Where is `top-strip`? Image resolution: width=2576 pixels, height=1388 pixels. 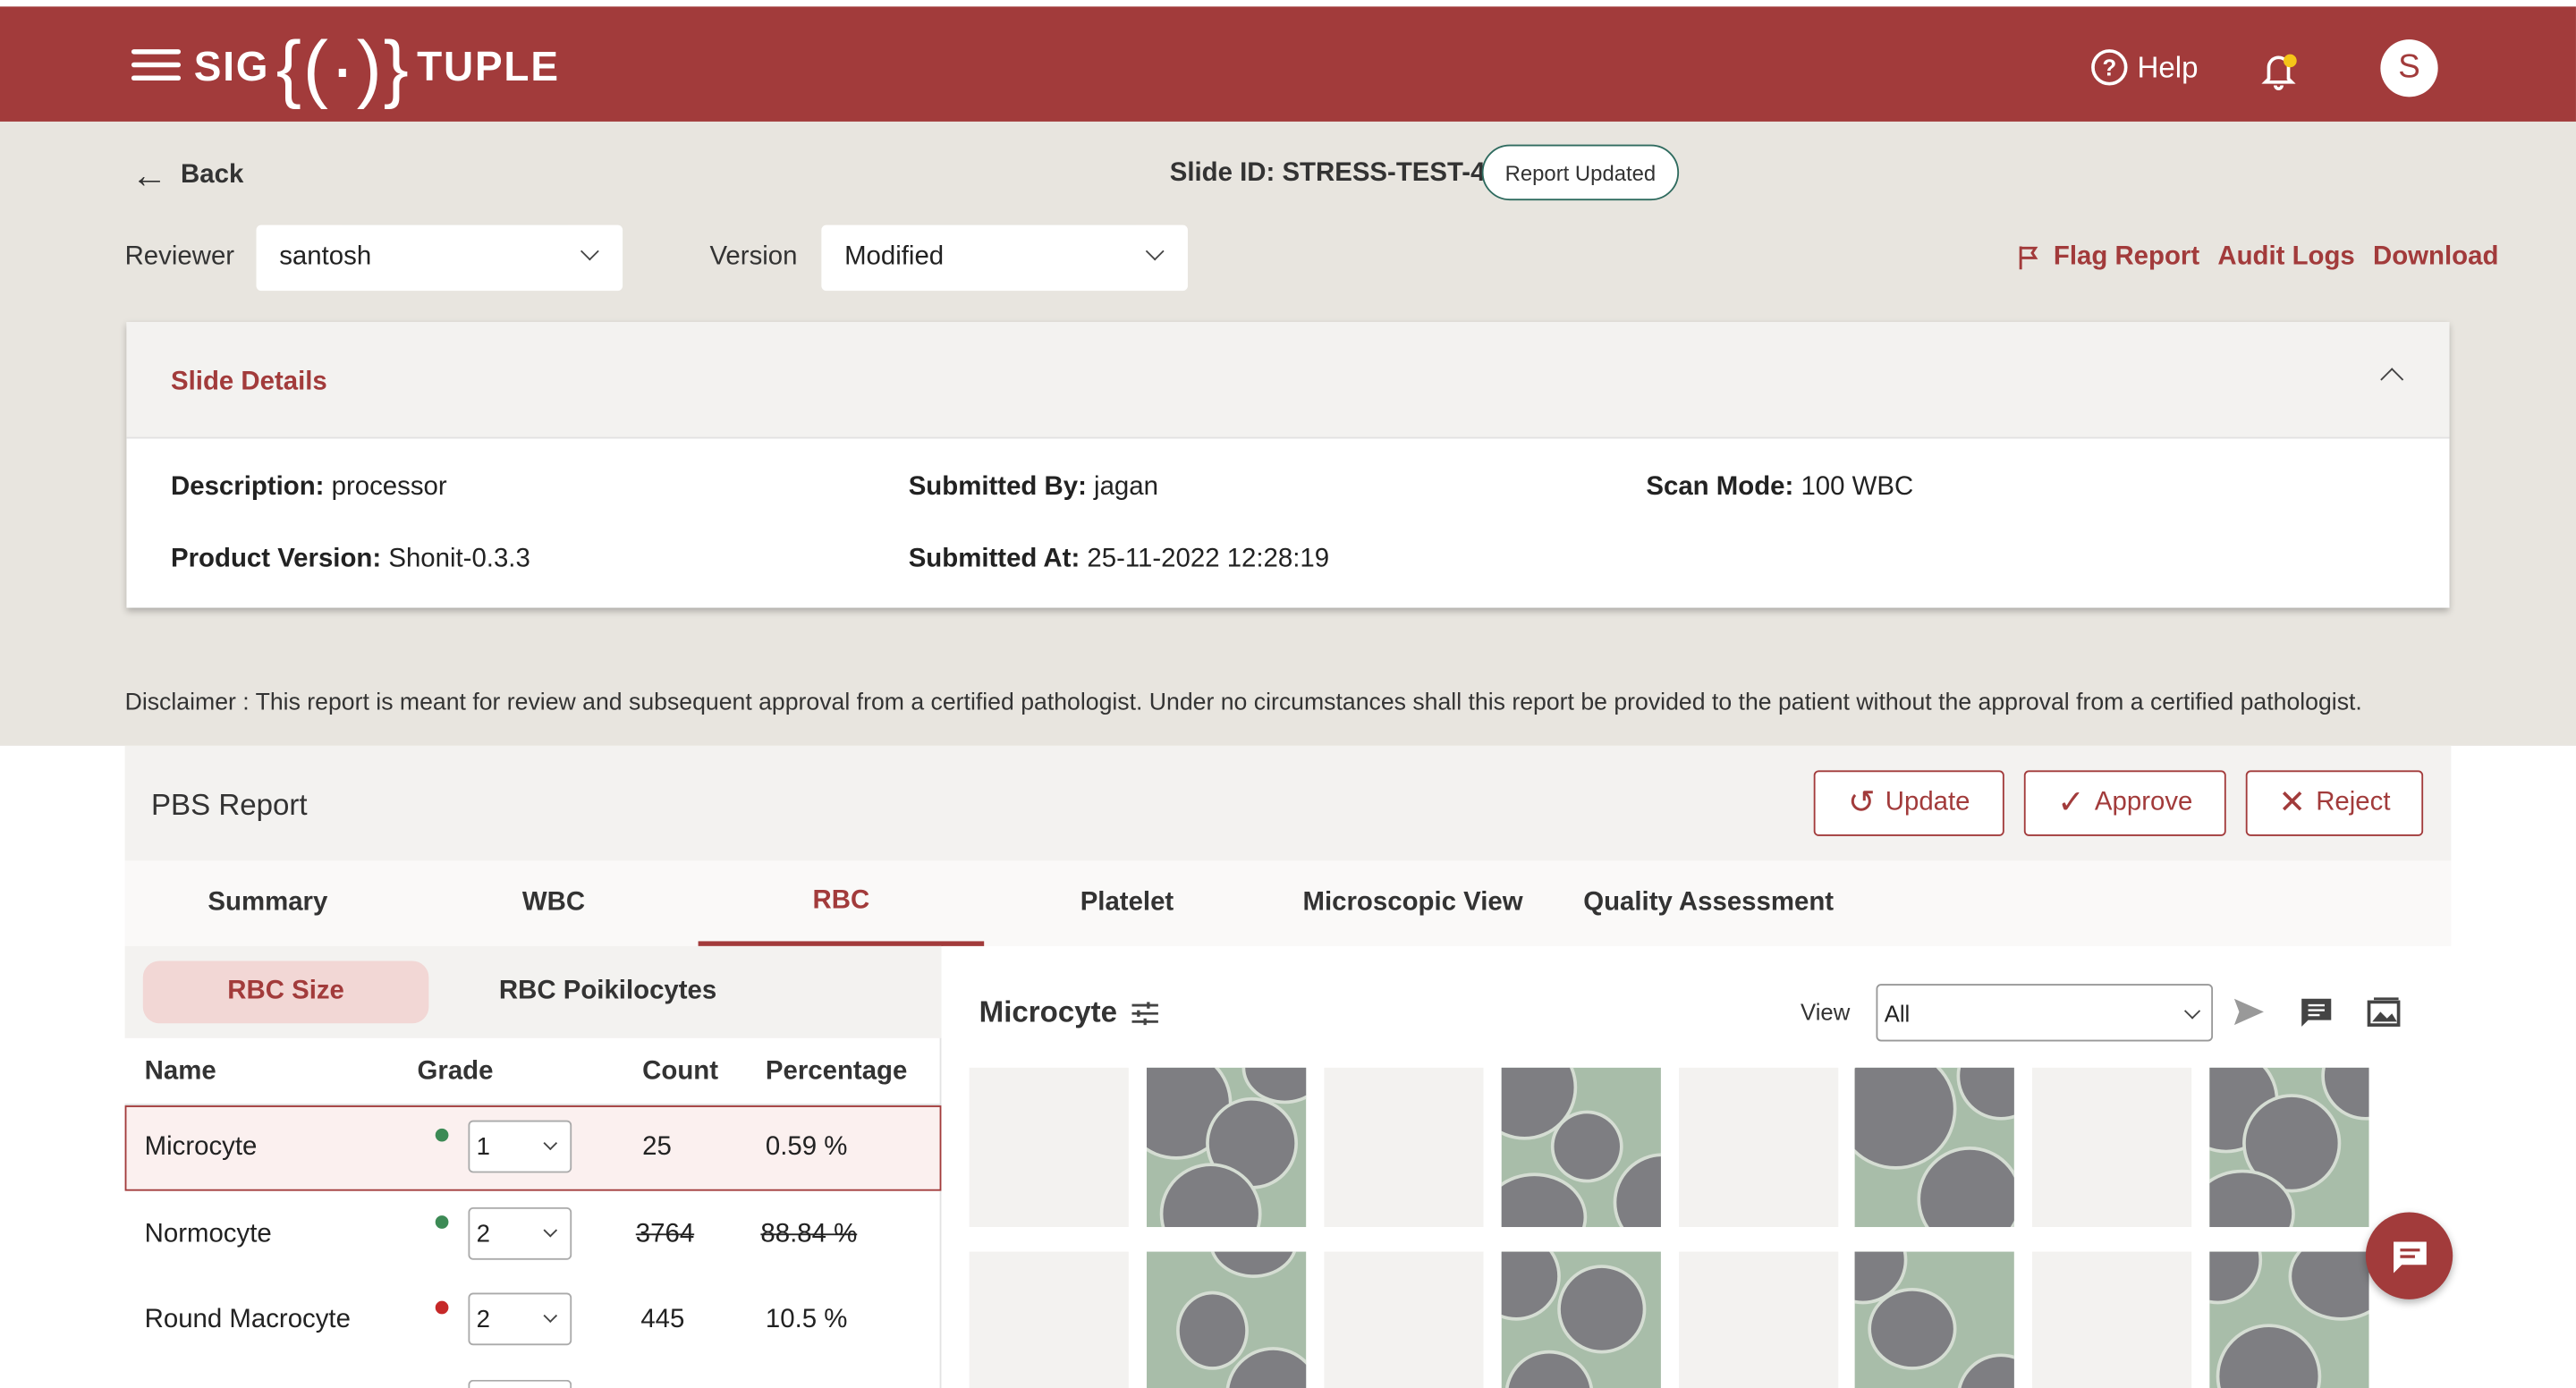 top-strip is located at coordinates (1288, 4).